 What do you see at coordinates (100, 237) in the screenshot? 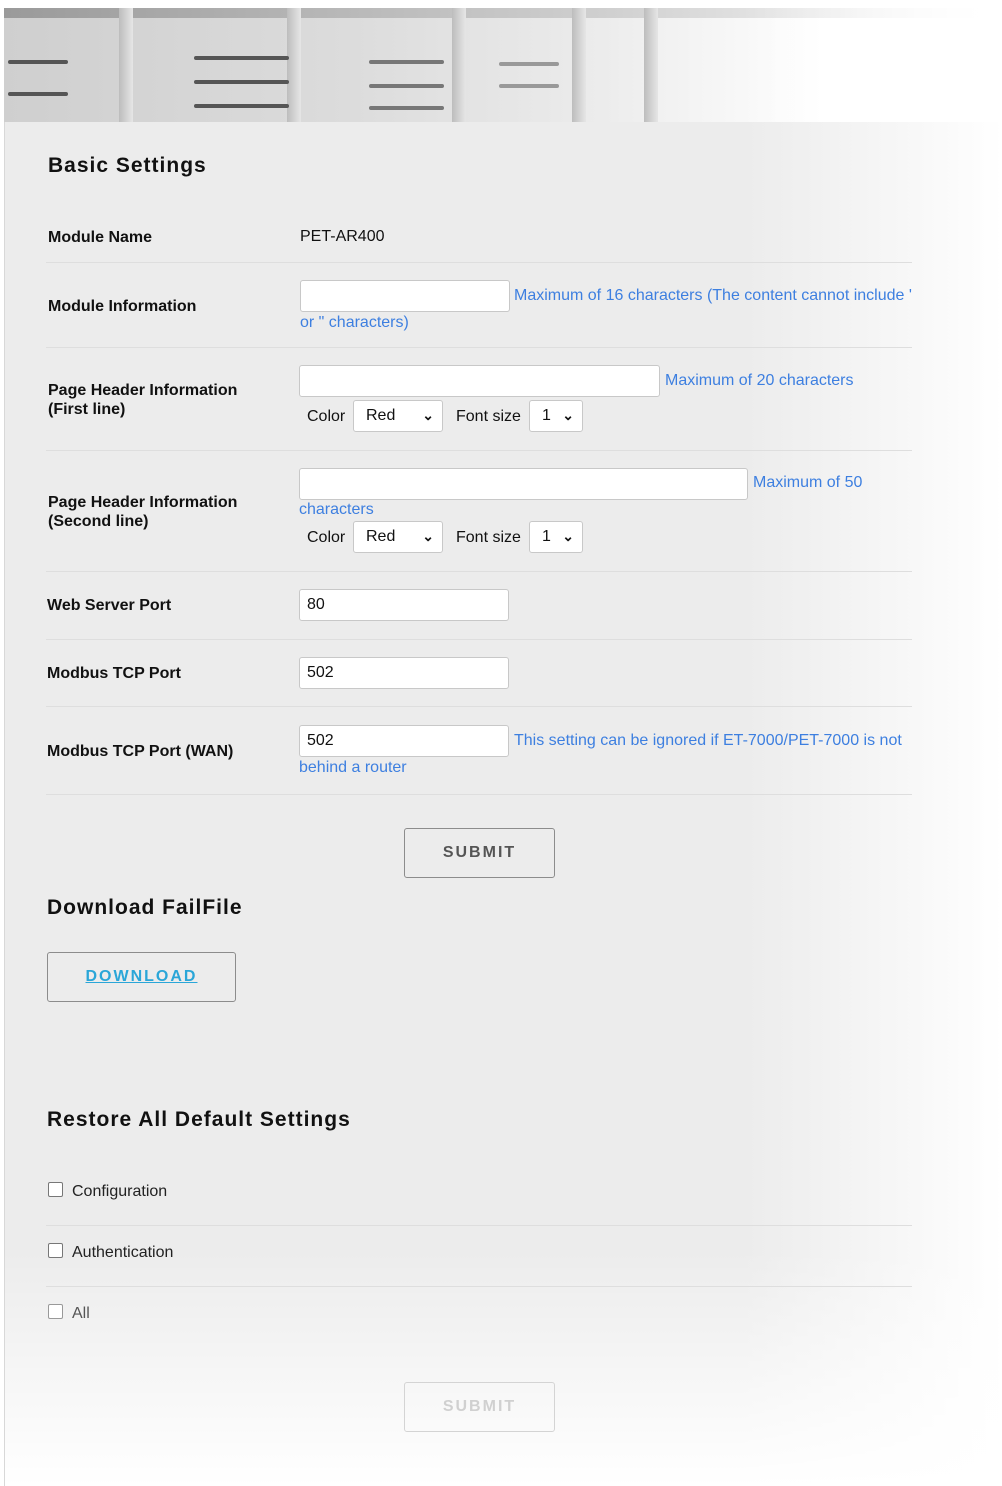
I see `module-name-label: Module Name` at bounding box center [100, 237].